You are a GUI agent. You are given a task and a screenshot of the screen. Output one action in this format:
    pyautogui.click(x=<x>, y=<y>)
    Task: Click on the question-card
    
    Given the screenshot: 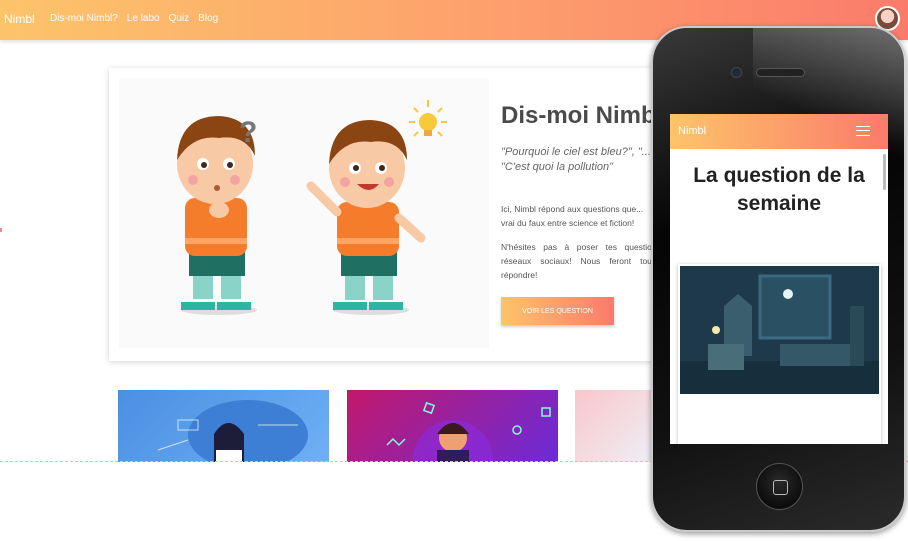 What is the action you would take?
    pyautogui.click(x=779, y=354)
    